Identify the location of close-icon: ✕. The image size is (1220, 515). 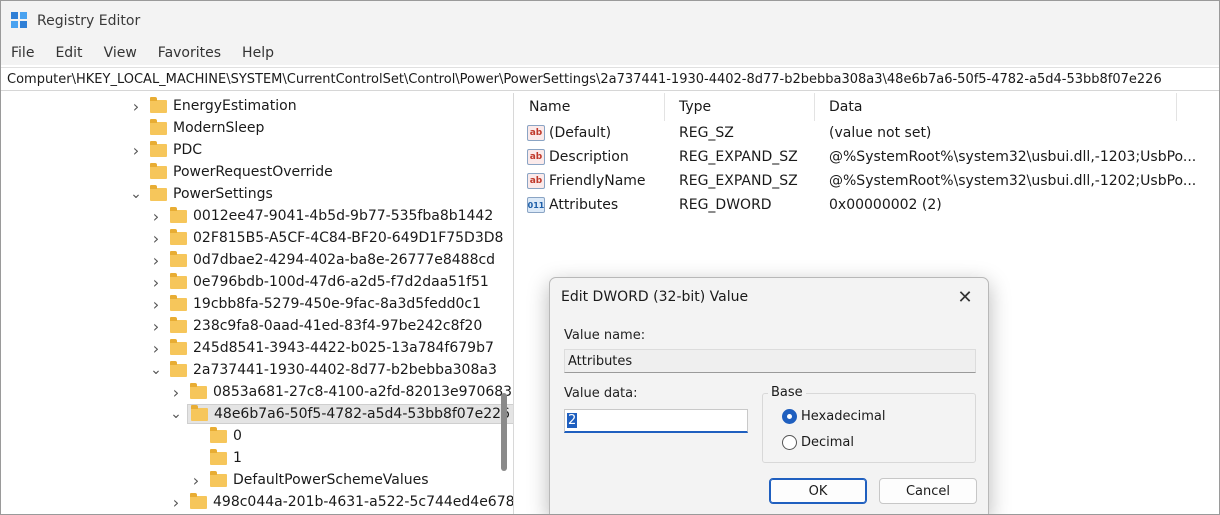
(965, 297).